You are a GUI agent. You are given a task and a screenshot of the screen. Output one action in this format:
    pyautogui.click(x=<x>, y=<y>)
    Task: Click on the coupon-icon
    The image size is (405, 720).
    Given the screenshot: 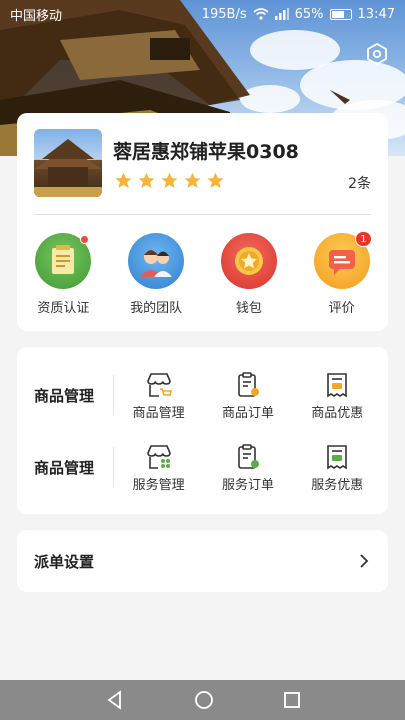 What is the action you would take?
    pyautogui.click(x=337, y=384)
    